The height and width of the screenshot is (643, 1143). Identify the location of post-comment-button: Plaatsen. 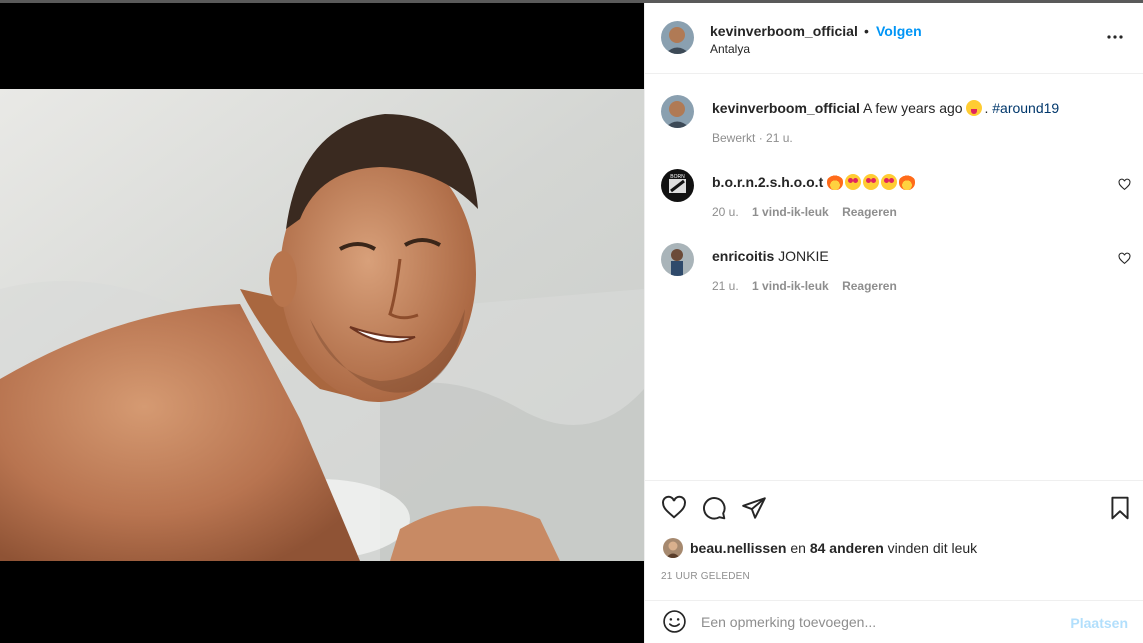
(1099, 623).